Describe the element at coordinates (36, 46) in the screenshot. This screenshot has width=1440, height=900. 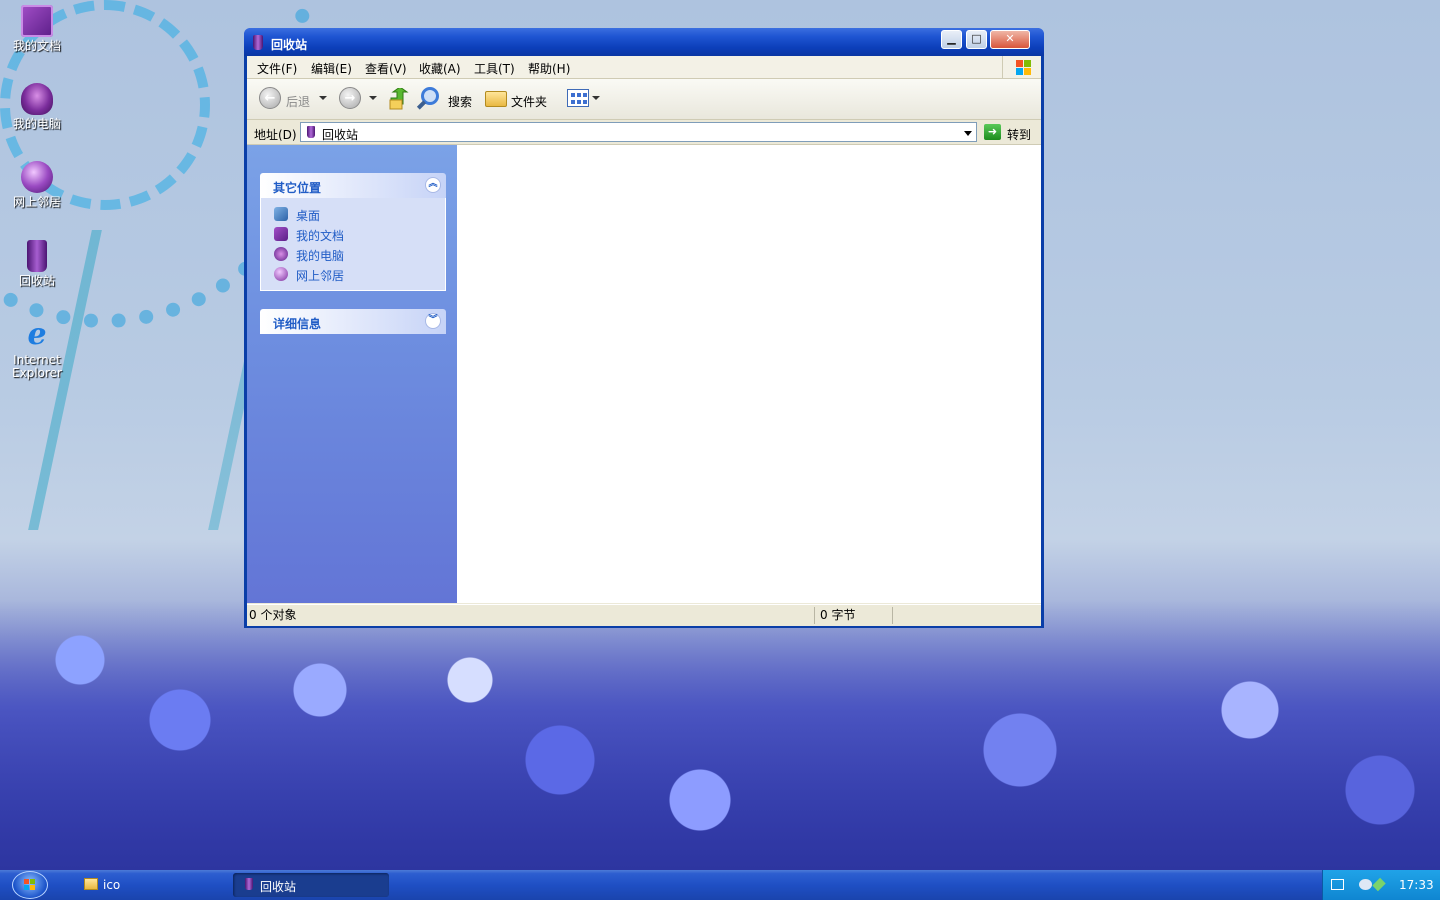
I see `desktop-icon-label: 我的文档` at that location.